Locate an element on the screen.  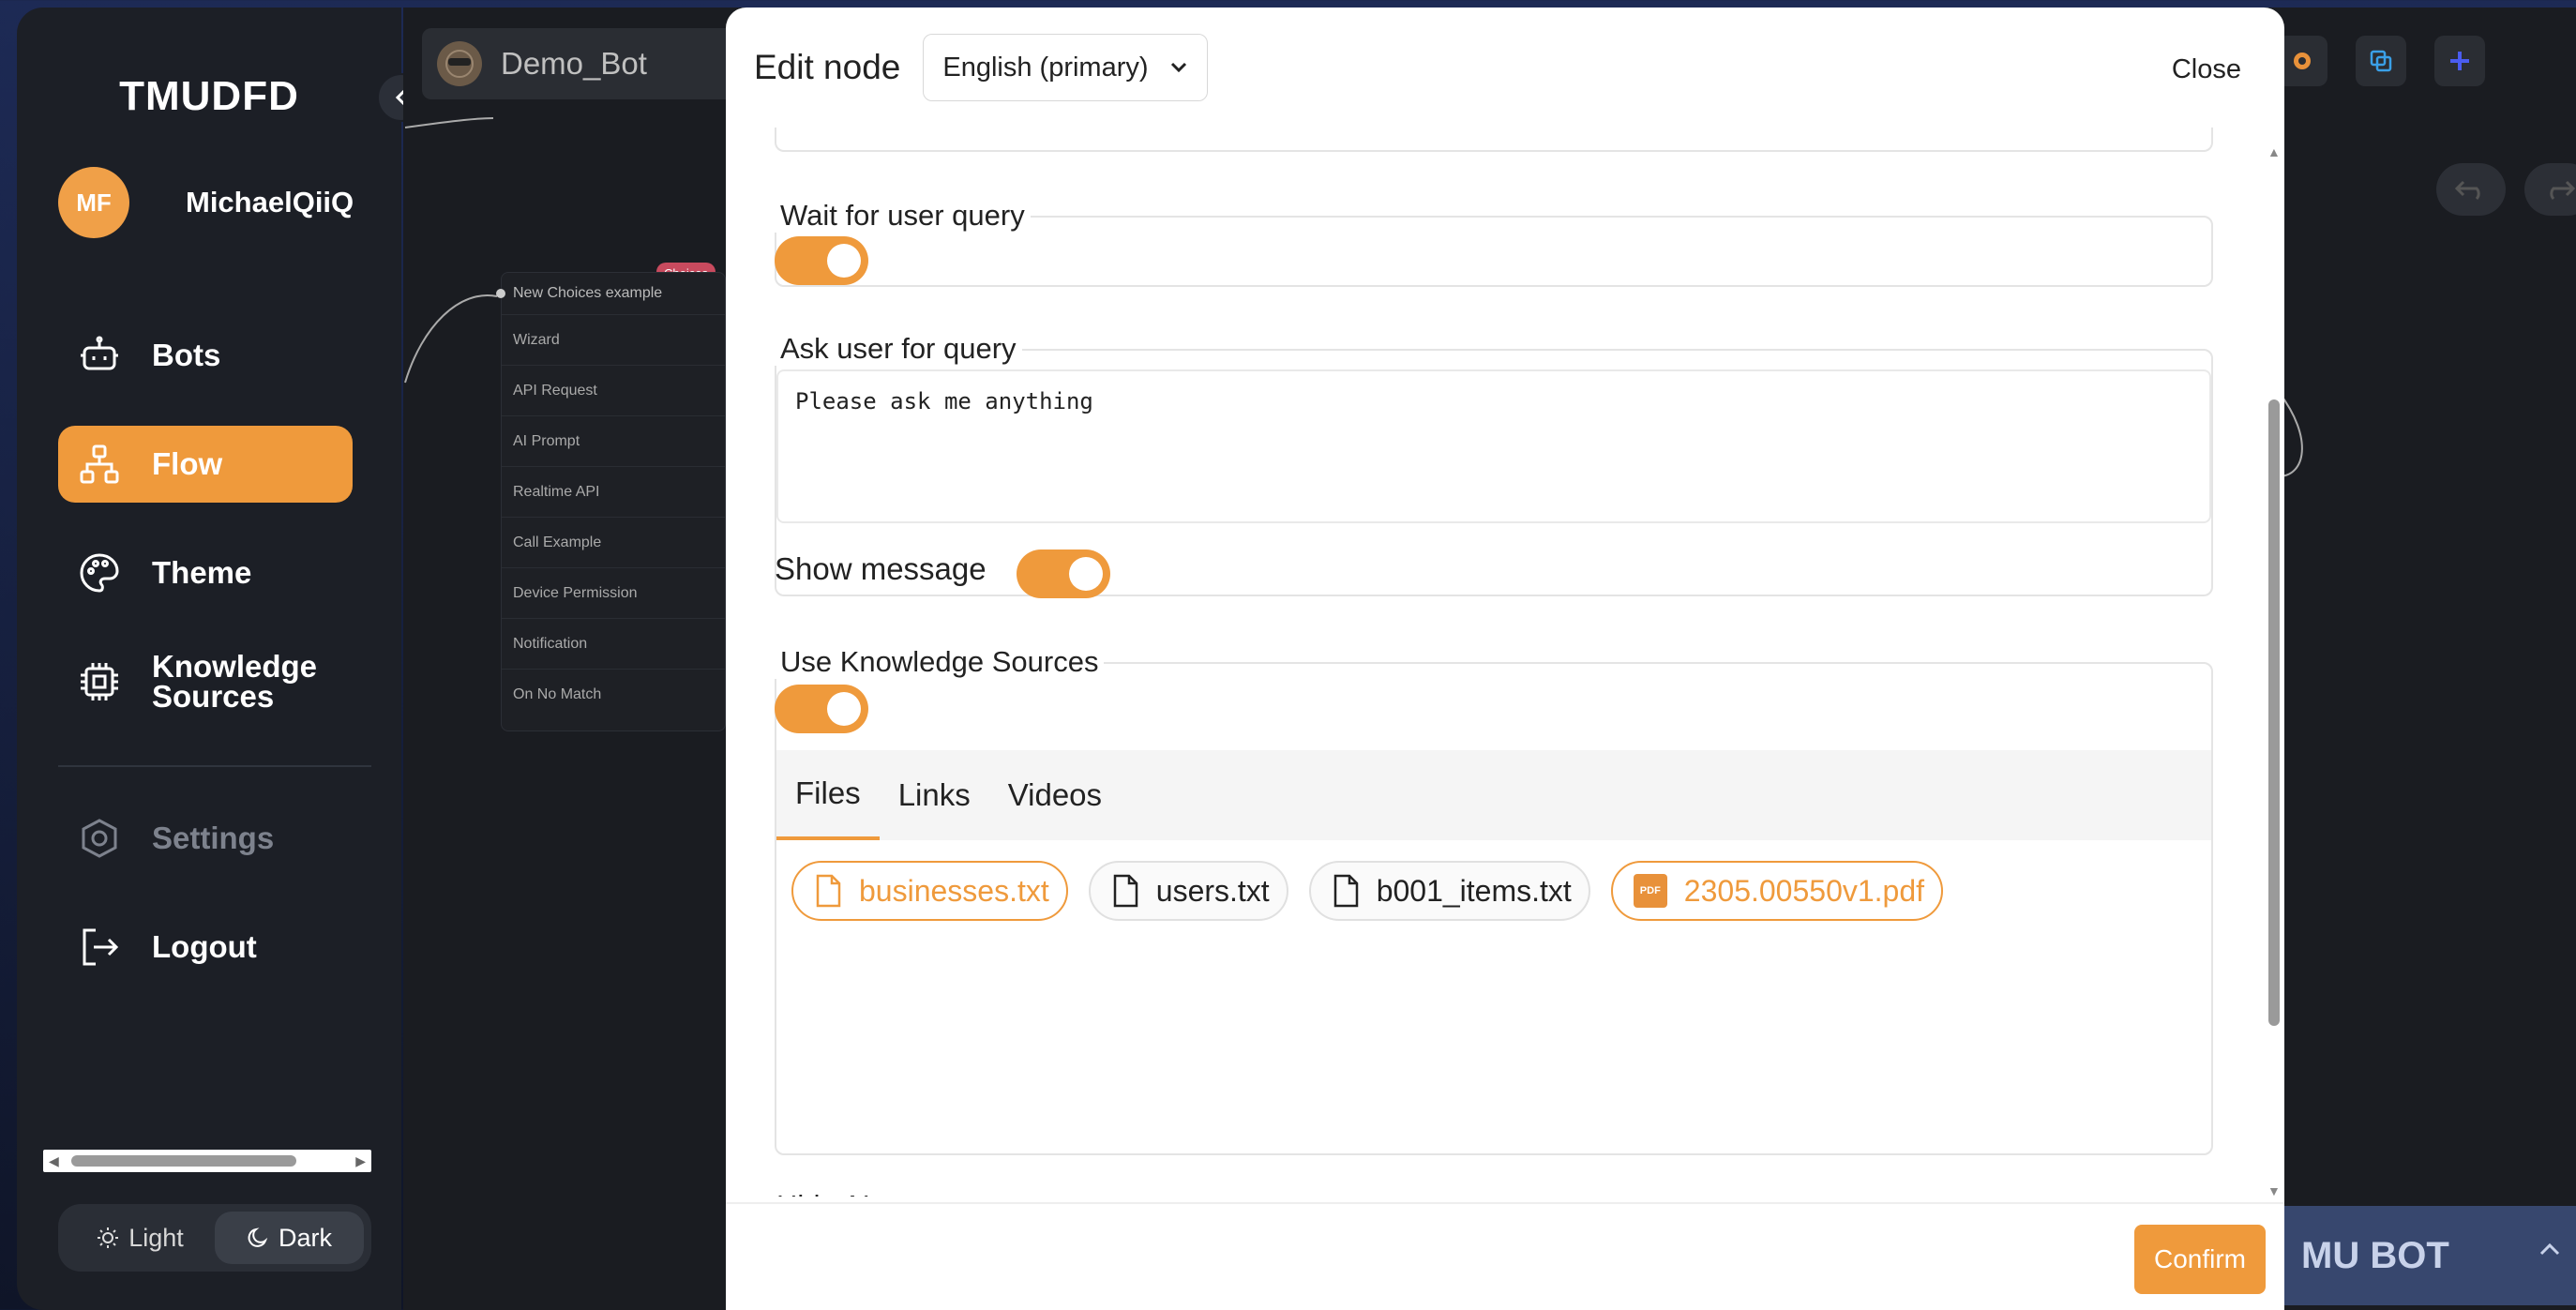
settings-tool-button is located at coordinates (2302, 61).